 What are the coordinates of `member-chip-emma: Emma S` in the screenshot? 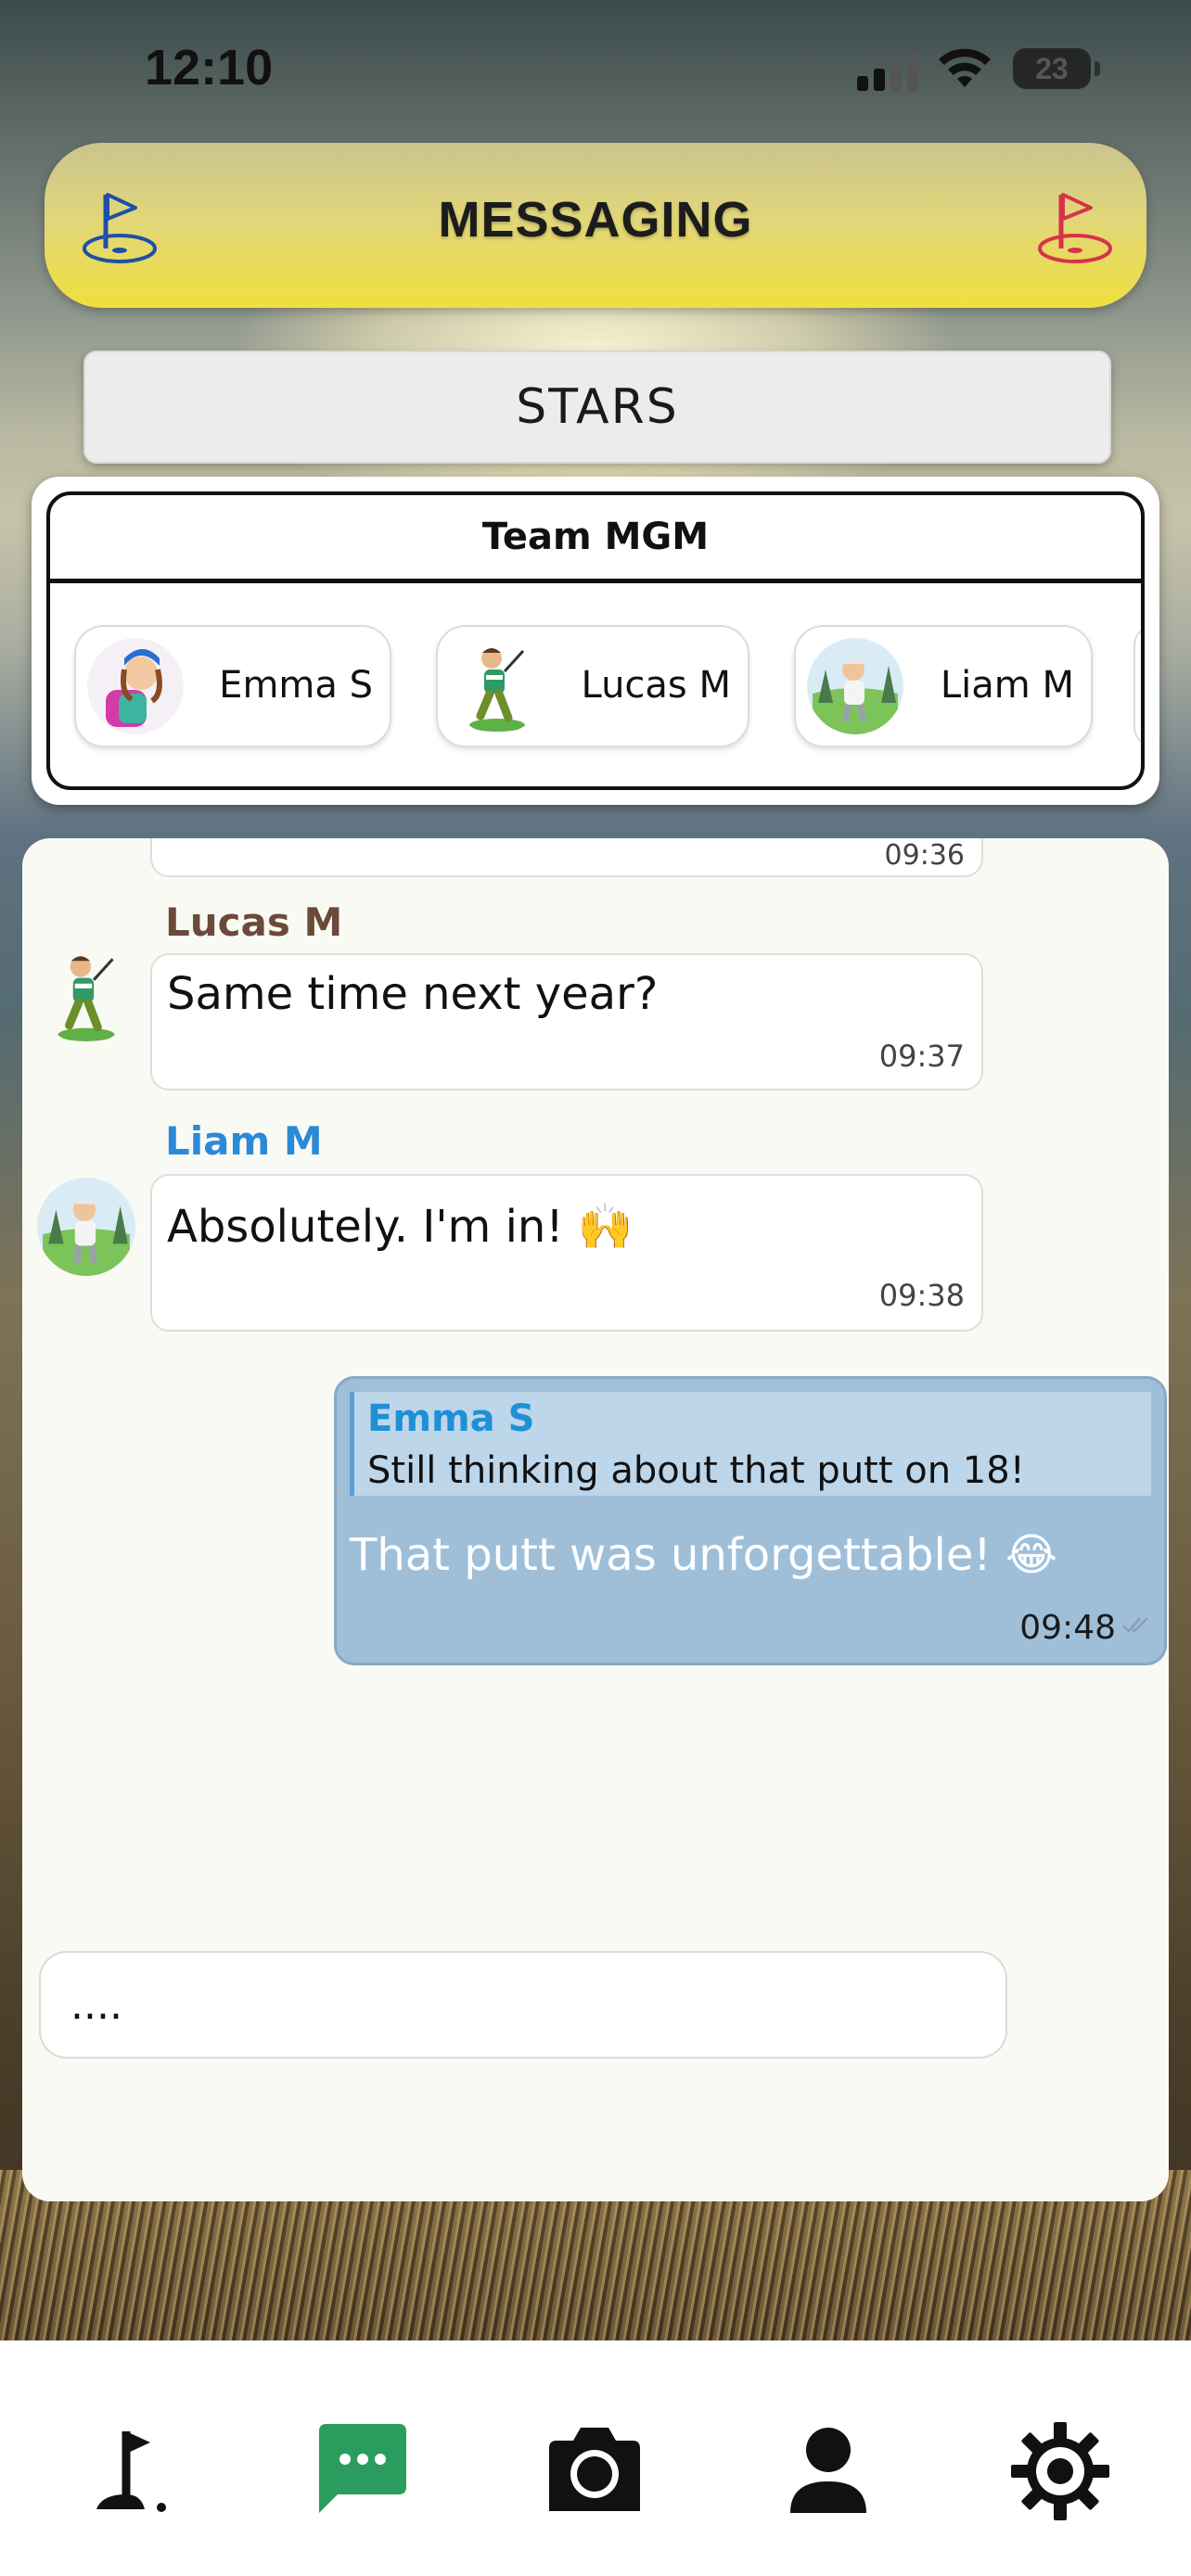 It's located at (232, 686).